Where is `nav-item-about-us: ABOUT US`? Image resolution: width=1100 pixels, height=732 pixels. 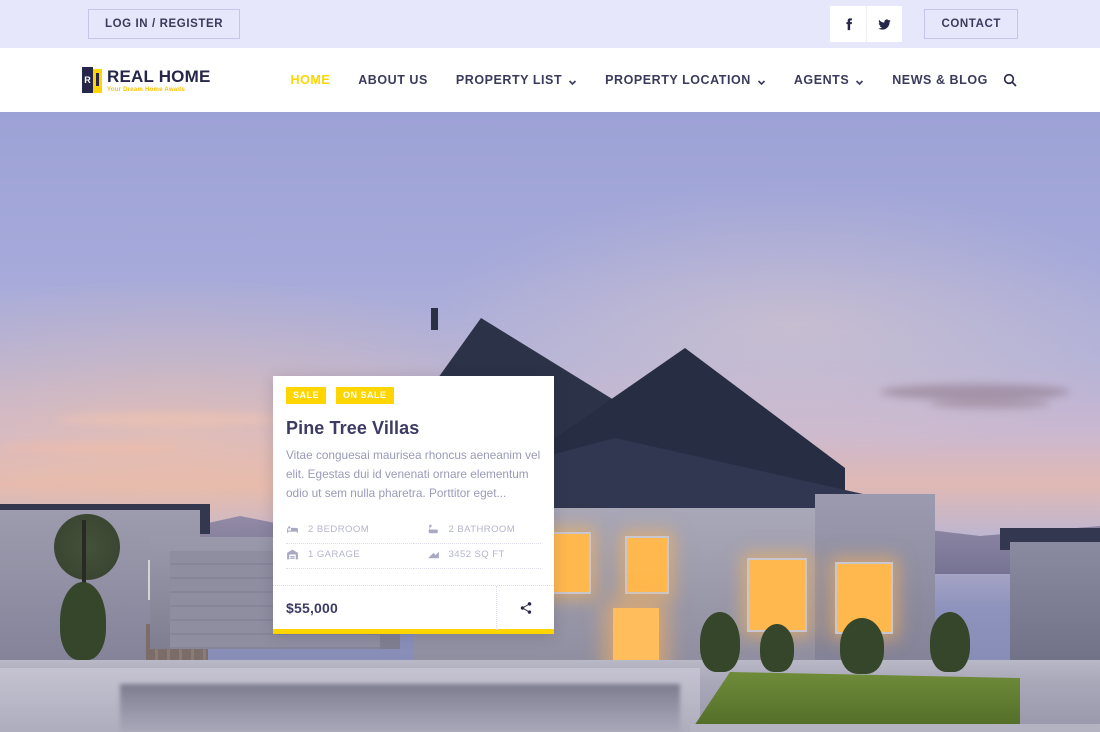 nav-item-about-us: ABOUT US is located at coordinates (393, 80).